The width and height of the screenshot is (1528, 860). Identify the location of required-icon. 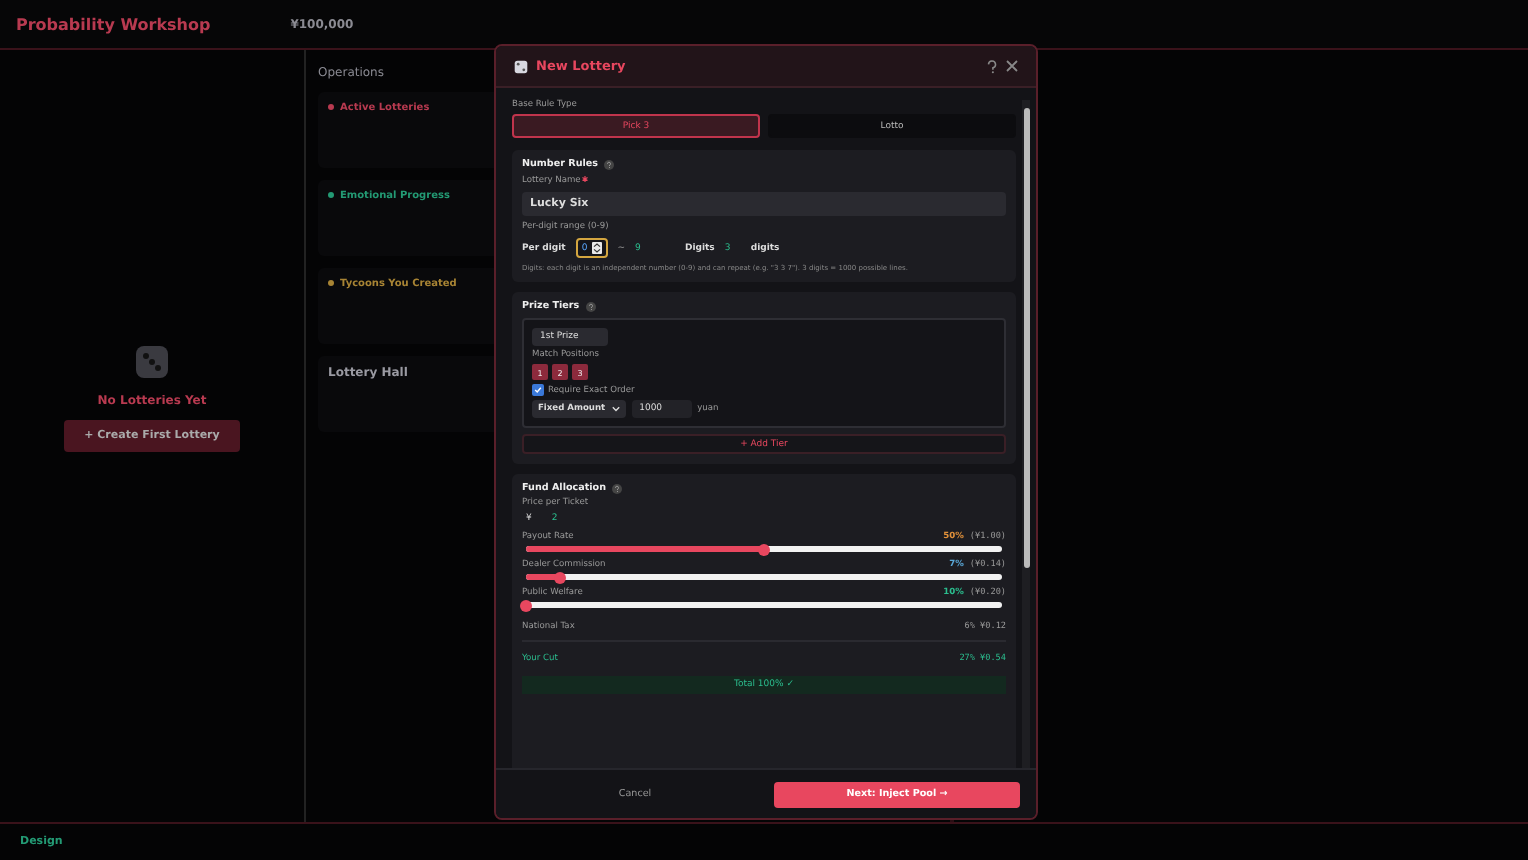
(585, 179).